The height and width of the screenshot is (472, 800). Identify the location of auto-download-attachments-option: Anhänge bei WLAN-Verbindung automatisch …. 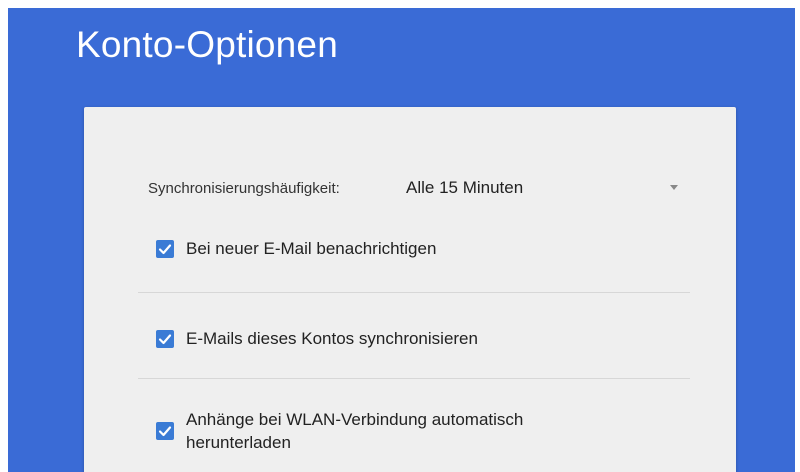
(339, 431).